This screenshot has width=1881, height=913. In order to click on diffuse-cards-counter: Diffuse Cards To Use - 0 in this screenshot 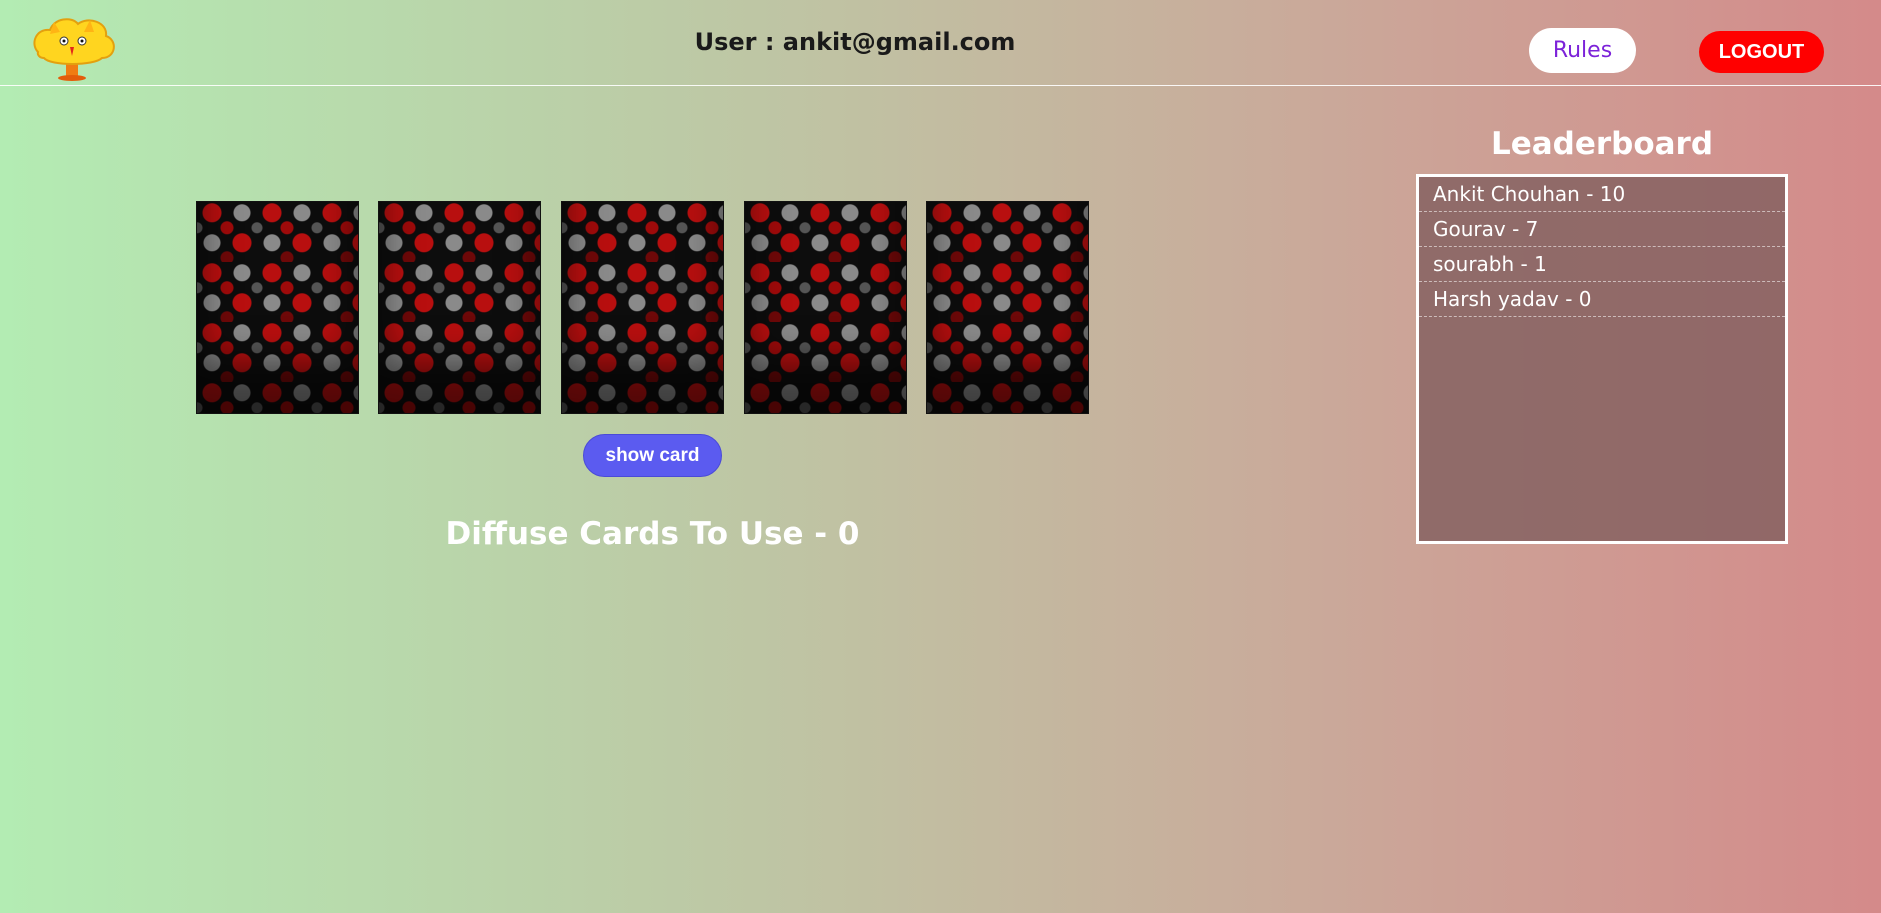, I will do `click(652, 534)`.